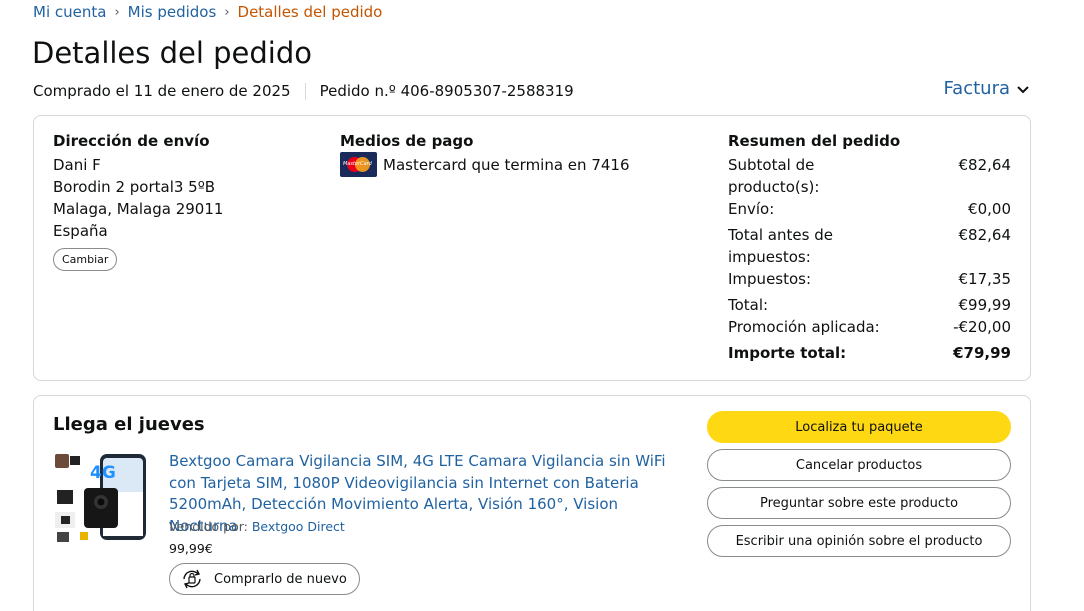  I want to click on summary-row: Total: €99,99, so click(869, 305).